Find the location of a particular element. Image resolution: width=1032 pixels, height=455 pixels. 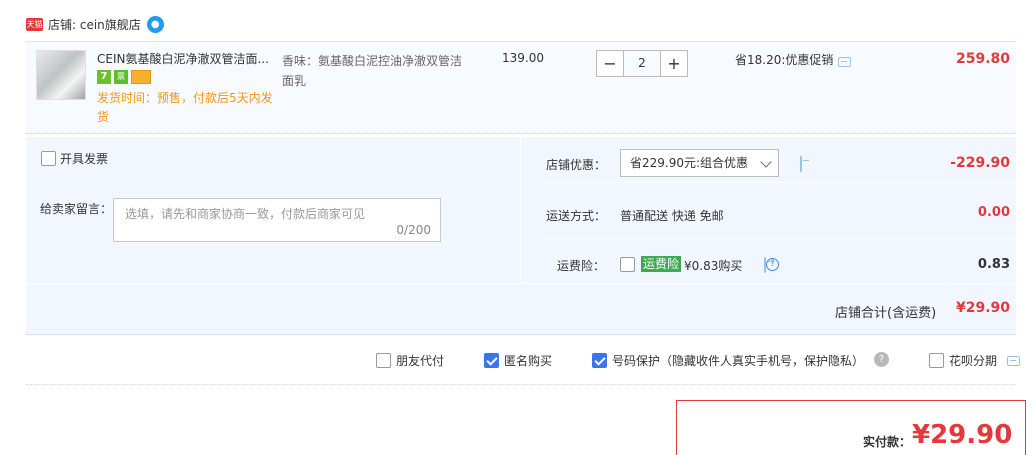

promo-savings: 省18.20:优惠促销 is located at coordinates (793, 59).